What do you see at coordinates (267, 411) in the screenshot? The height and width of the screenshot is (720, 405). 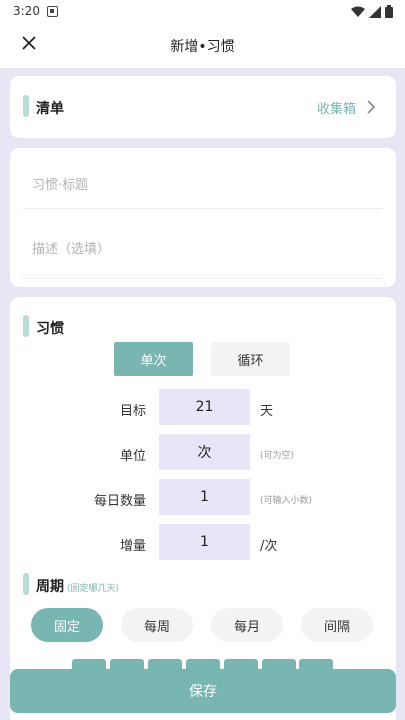 I see `target-unit: 天` at bounding box center [267, 411].